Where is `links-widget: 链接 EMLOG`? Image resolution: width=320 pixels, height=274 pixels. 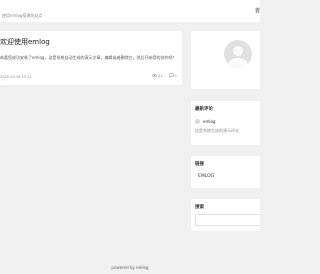 links-widget: 链接 EMLOG is located at coordinates (225, 172).